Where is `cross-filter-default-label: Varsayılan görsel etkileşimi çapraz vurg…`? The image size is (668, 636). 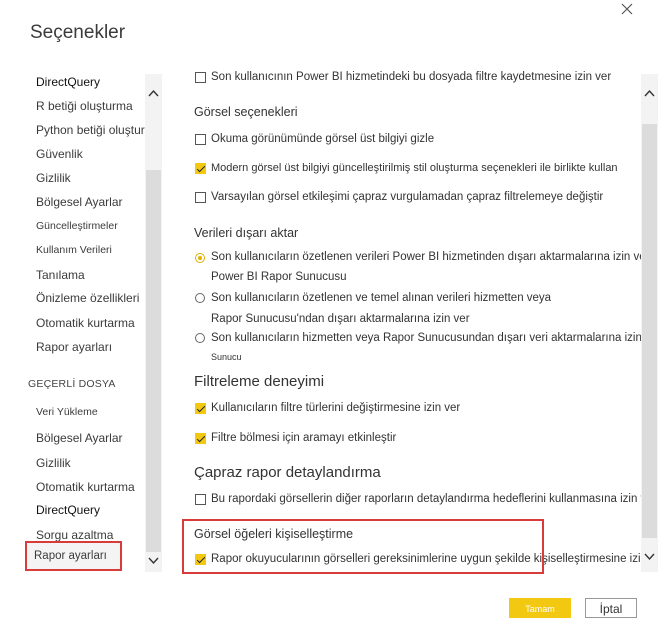 cross-filter-default-label: Varsayılan görsel etkileşimi çapraz vurg… is located at coordinates (407, 197).